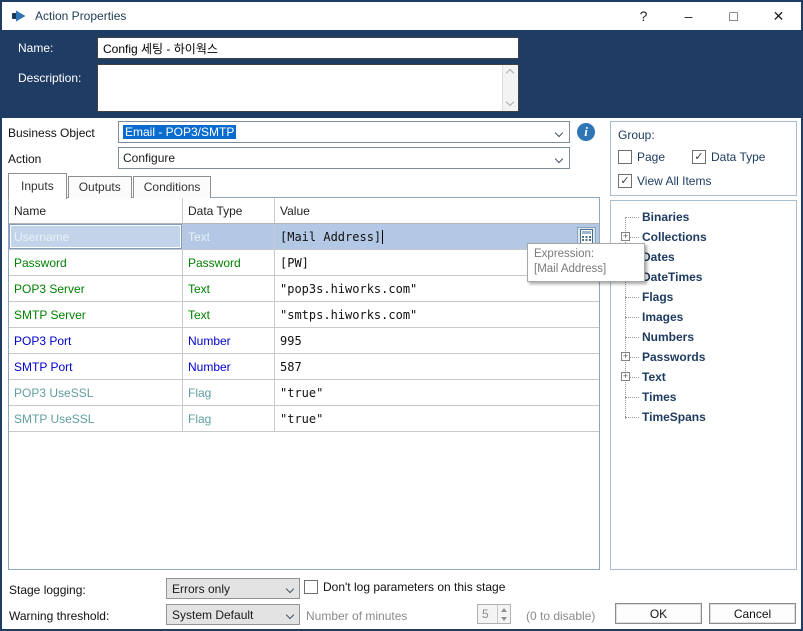  What do you see at coordinates (401, 16) in the screenshot?
I see `title-bar: Action Properties ? – □ ✕` at bounding box center [401, 16].